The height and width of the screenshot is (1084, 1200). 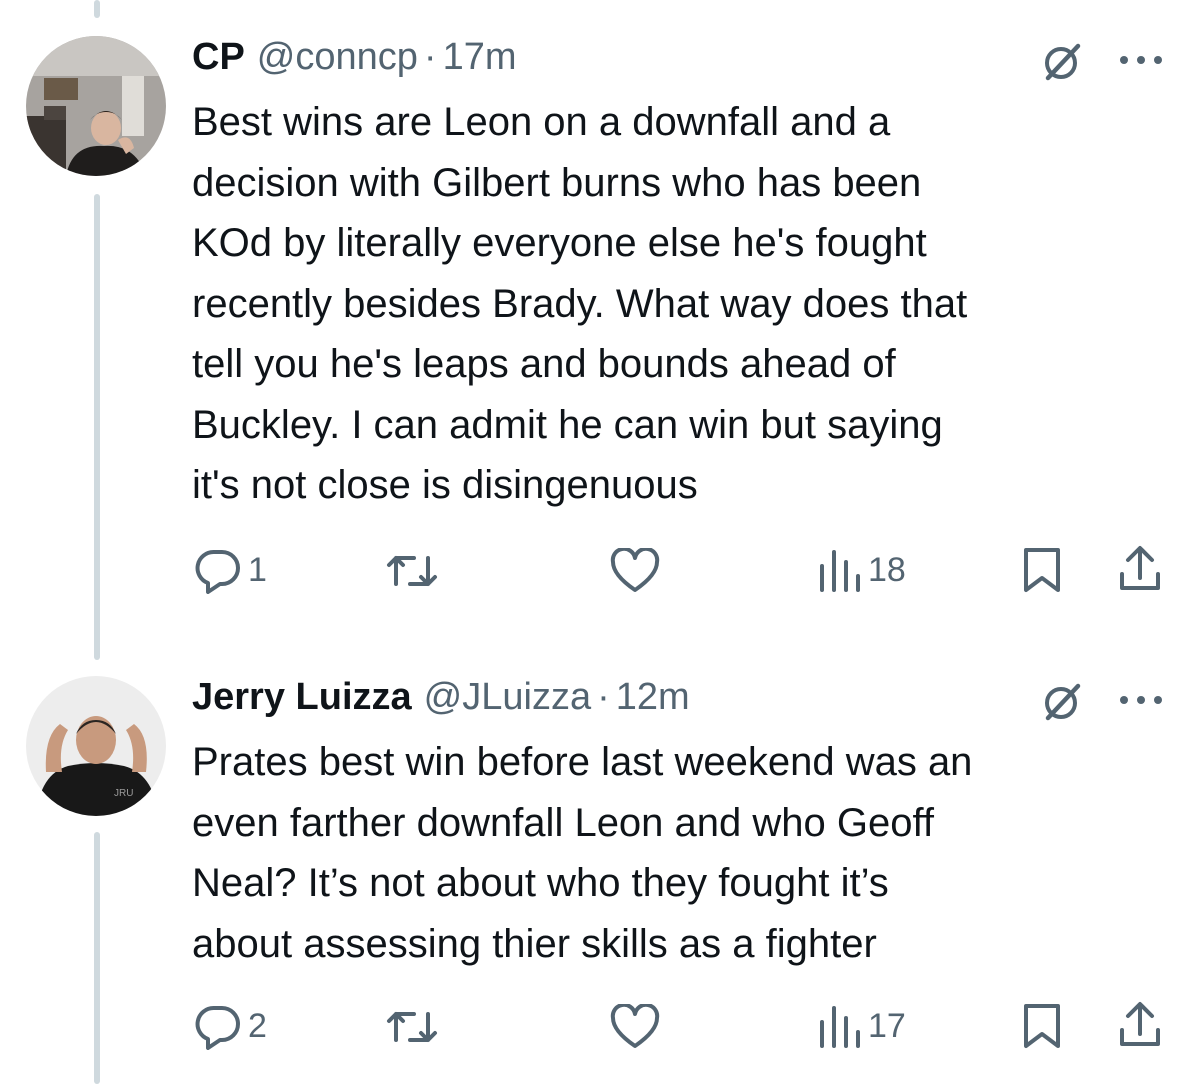 I want to click on avatar, so click(x=96, y=106).